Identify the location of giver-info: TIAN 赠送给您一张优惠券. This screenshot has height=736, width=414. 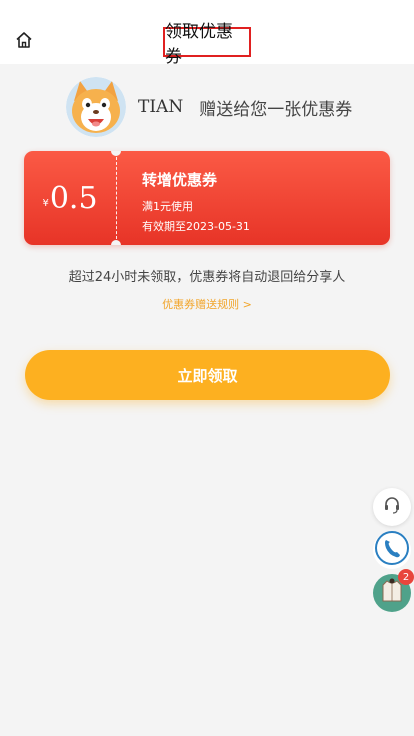
(216, 107).